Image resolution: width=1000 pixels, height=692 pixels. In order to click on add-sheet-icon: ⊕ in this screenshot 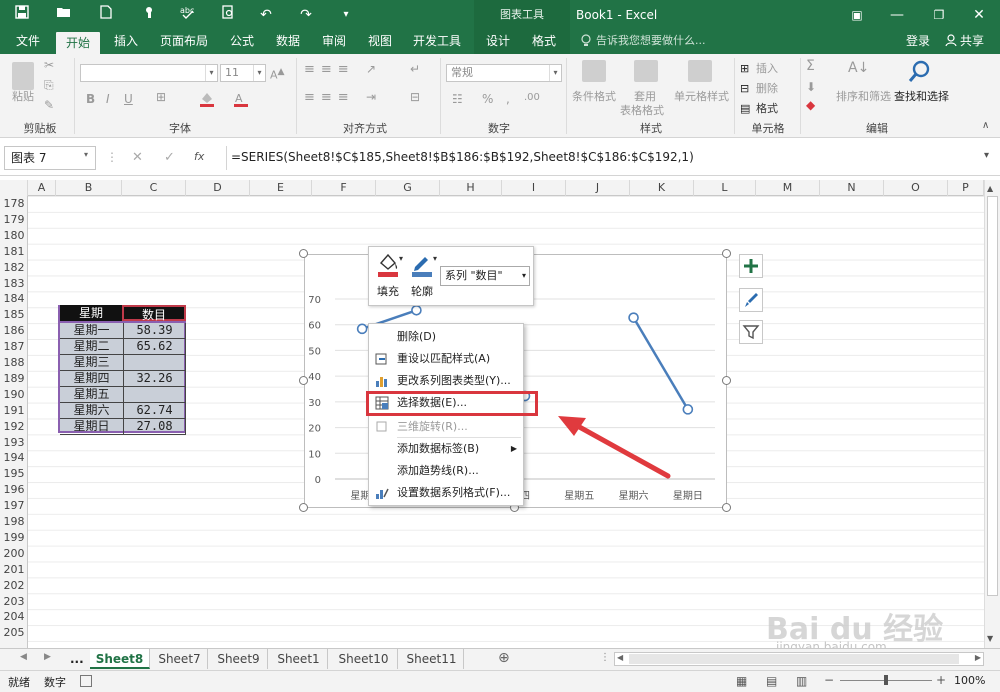, I will do `click(504, 658)`.